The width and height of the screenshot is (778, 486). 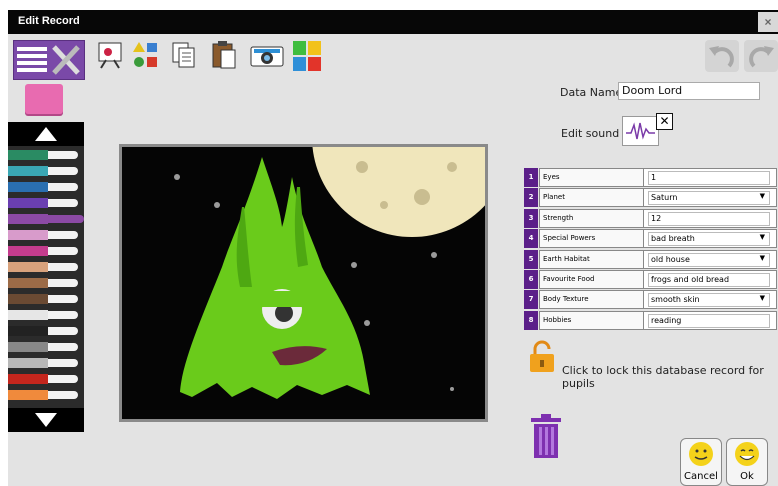 I want to click on edit-picture-button, so click(x=110, y=55).